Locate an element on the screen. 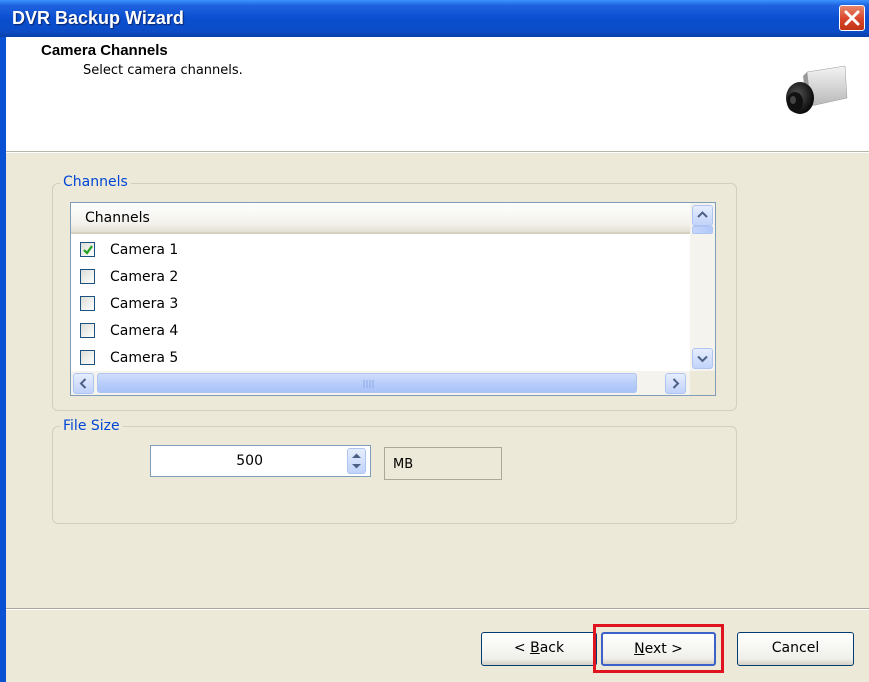 This screenshot has height=682, width=869. back-button: < Back is located at coordinates (539, 649).